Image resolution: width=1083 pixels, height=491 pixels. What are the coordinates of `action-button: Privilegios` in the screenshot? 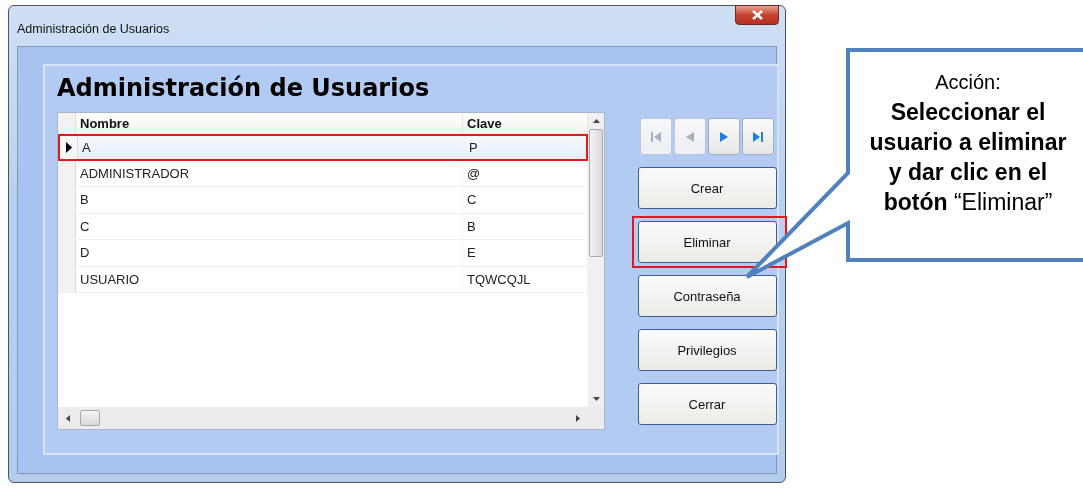 It's located at (707, 350).